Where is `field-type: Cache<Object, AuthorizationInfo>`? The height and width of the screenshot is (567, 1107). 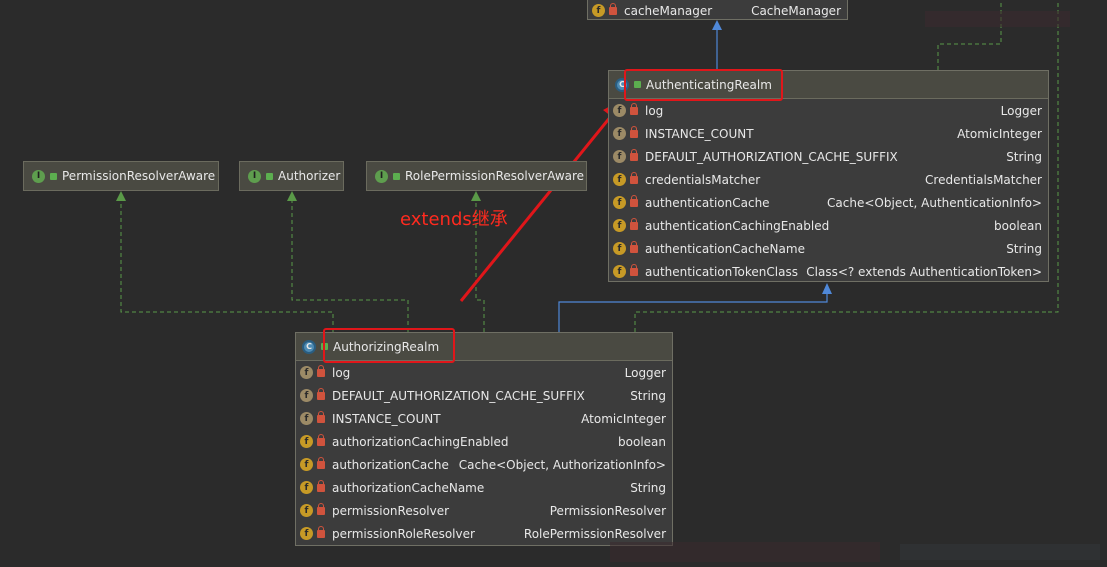 field-type: Cache<Object, AuthorizationInfo> is located at coordinates (562, 464).